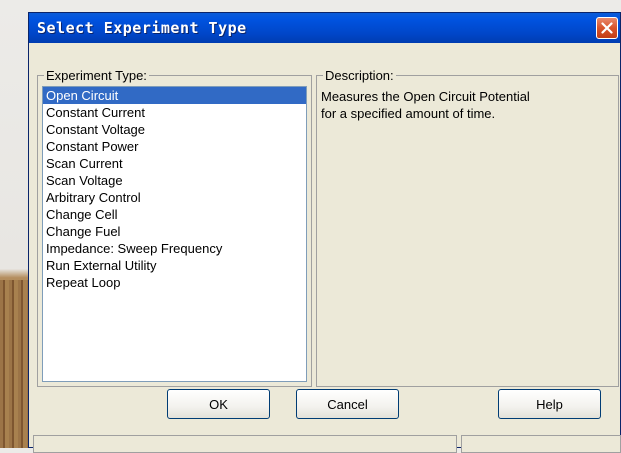 Image resolution: width=621 pixels, height=453 pixels. What do you see at coordinates (174, 214) in the screenshot?
I see `experiment-type-item: Change Cell` at bounding box center [174, 214].